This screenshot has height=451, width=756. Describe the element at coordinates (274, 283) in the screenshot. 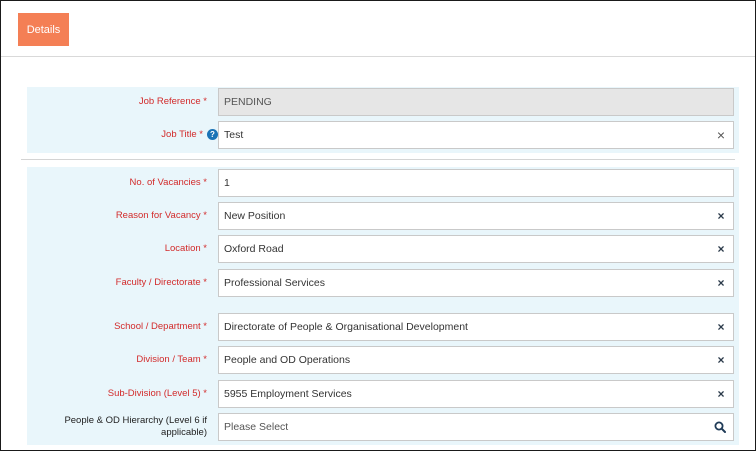

I see `faculty-value: Professional Services` at that location.